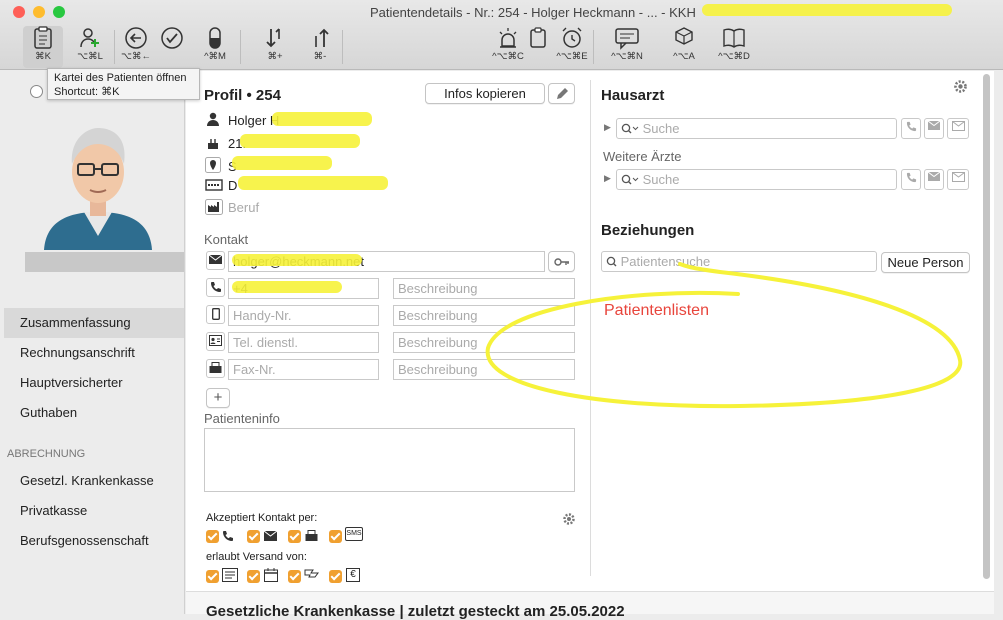 This screenshot has width=1003, height=620. Describe the element at coordinates (212, 576) in the screenshot. I see `dispatch-invoice-checkbox` at that location.